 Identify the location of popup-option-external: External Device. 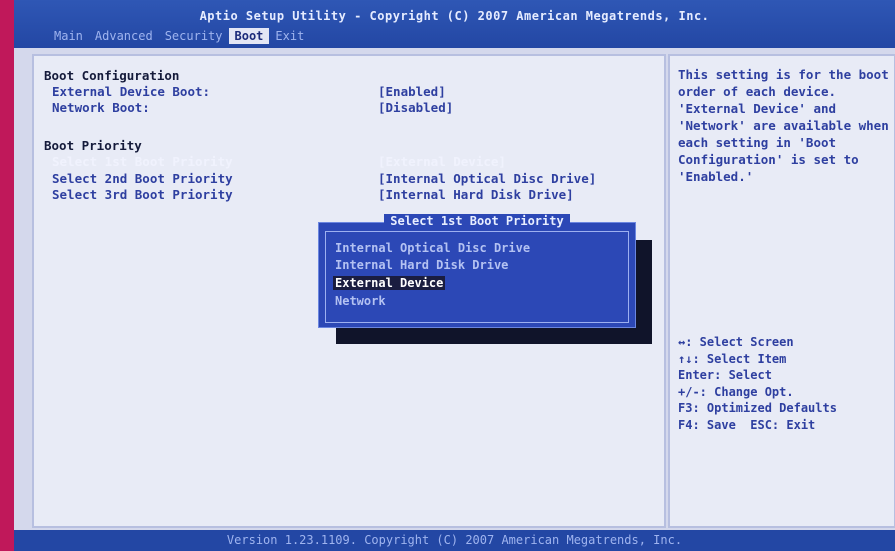
(389, 283).